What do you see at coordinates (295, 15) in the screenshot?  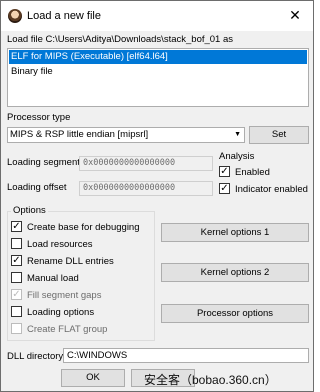 I see `close-icon: ✕` at bounding box center [295, 15].